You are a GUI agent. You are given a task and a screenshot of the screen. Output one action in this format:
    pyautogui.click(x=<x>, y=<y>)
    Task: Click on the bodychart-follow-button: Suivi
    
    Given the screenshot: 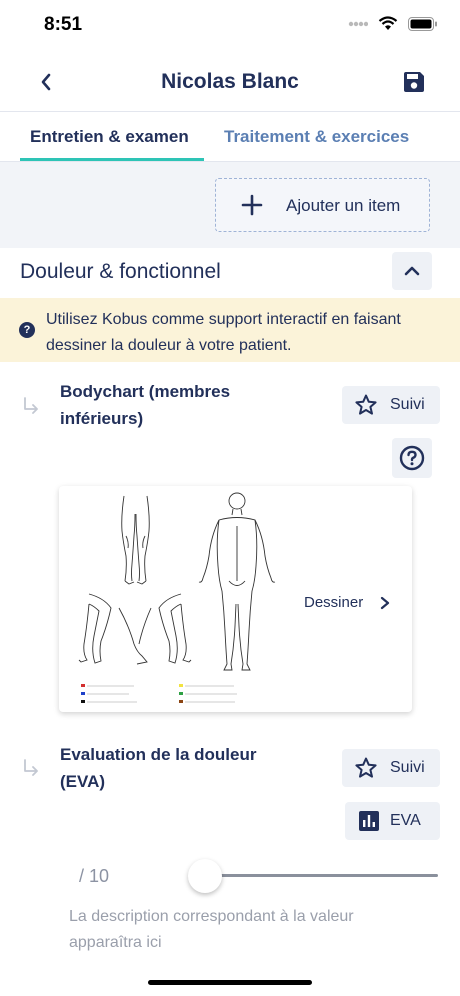 What is the action you would take?
    pyautogui.click(x=391, y=405)
    